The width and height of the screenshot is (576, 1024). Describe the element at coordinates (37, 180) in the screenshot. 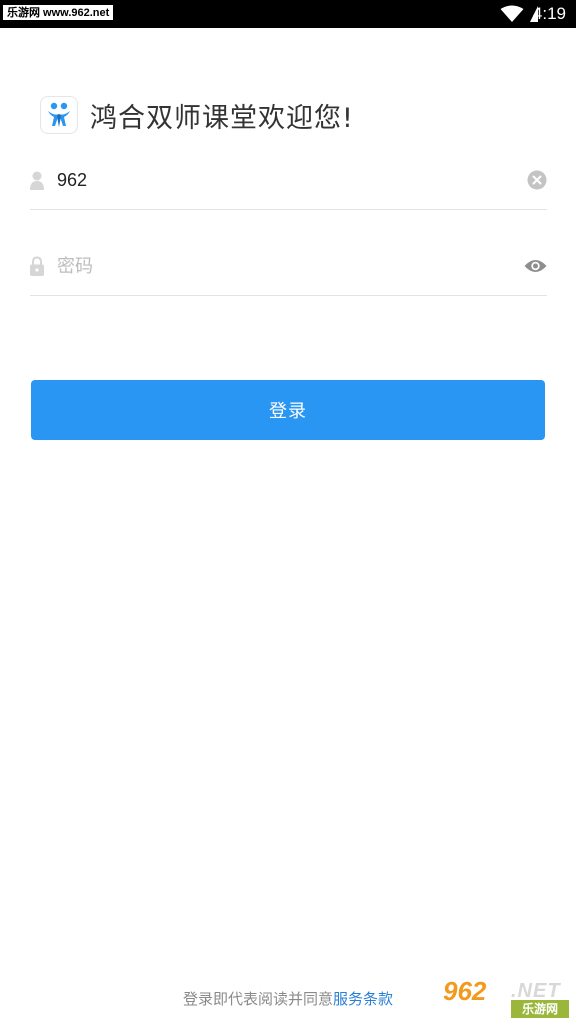

I see `user-icon` at that location.